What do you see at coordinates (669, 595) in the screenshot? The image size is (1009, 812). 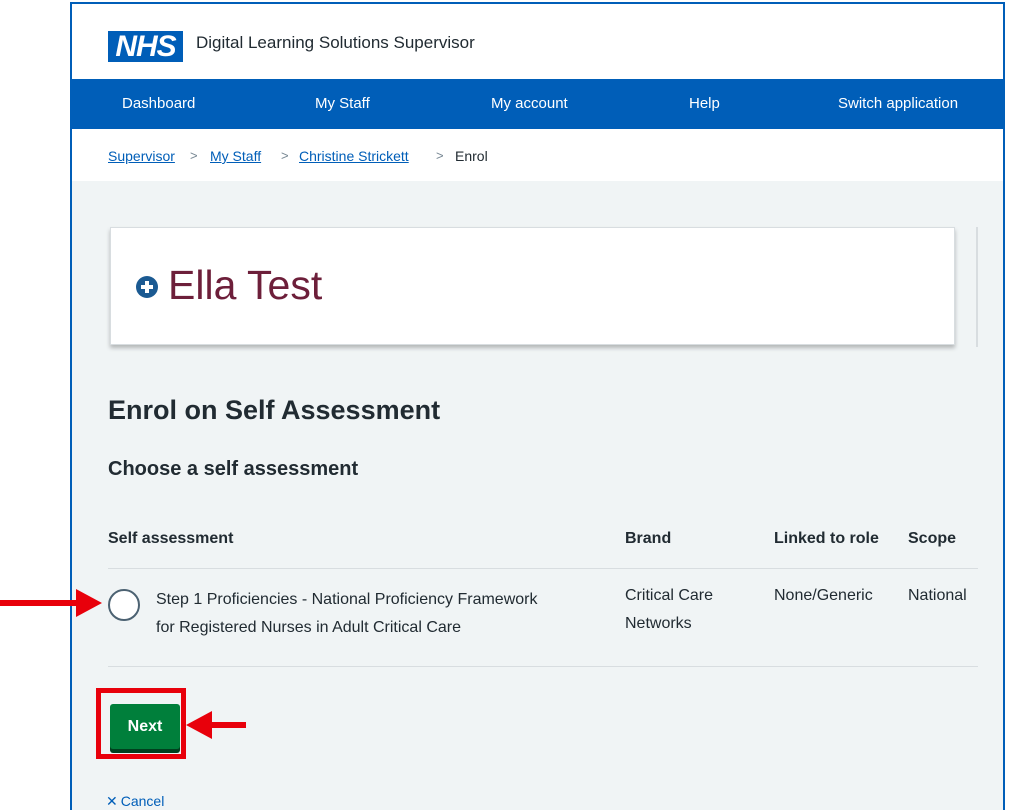 I see `brand-cell-line-1: Critical Care` at bounding box center [669, 595].